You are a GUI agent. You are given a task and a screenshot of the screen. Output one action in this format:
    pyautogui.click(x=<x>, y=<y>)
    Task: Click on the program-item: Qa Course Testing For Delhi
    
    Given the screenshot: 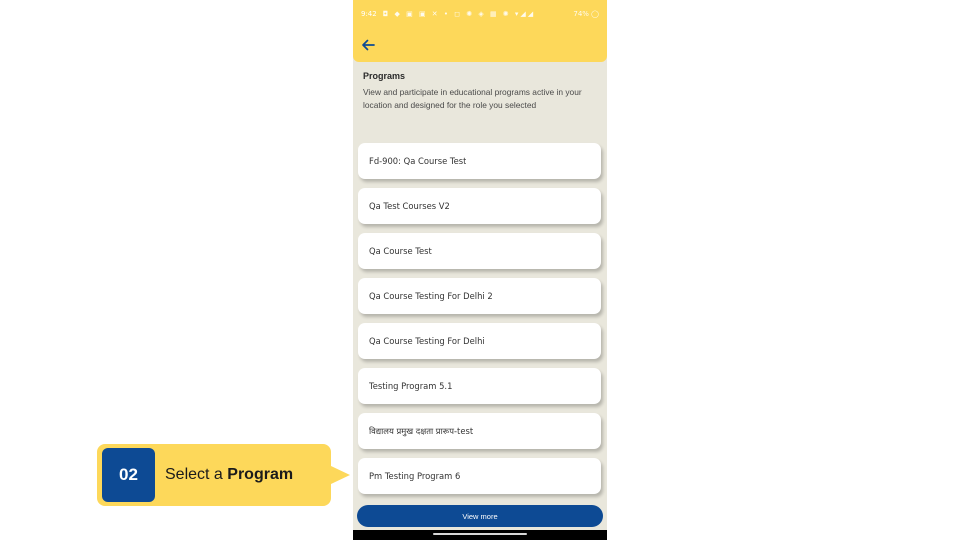 What is the action you would take?
    pyautogui.click(x=479, y=341)
    